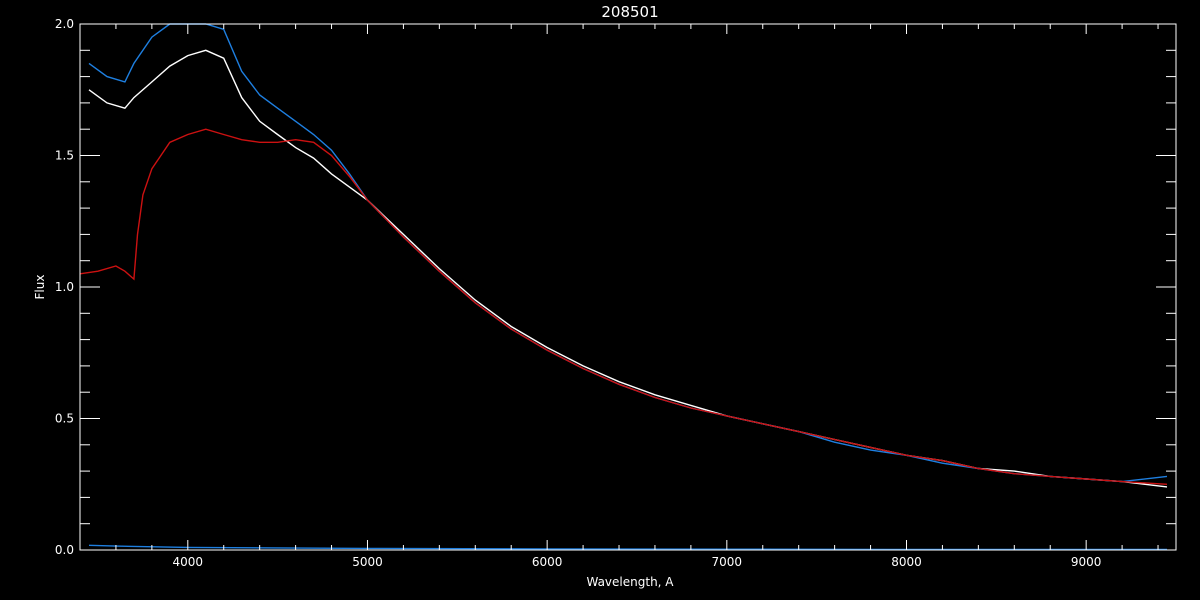  What do you see at coordinates (64, 156) in the screenshot?
I see `y-tick-label: 1.5` at bounding box center [64, 156].